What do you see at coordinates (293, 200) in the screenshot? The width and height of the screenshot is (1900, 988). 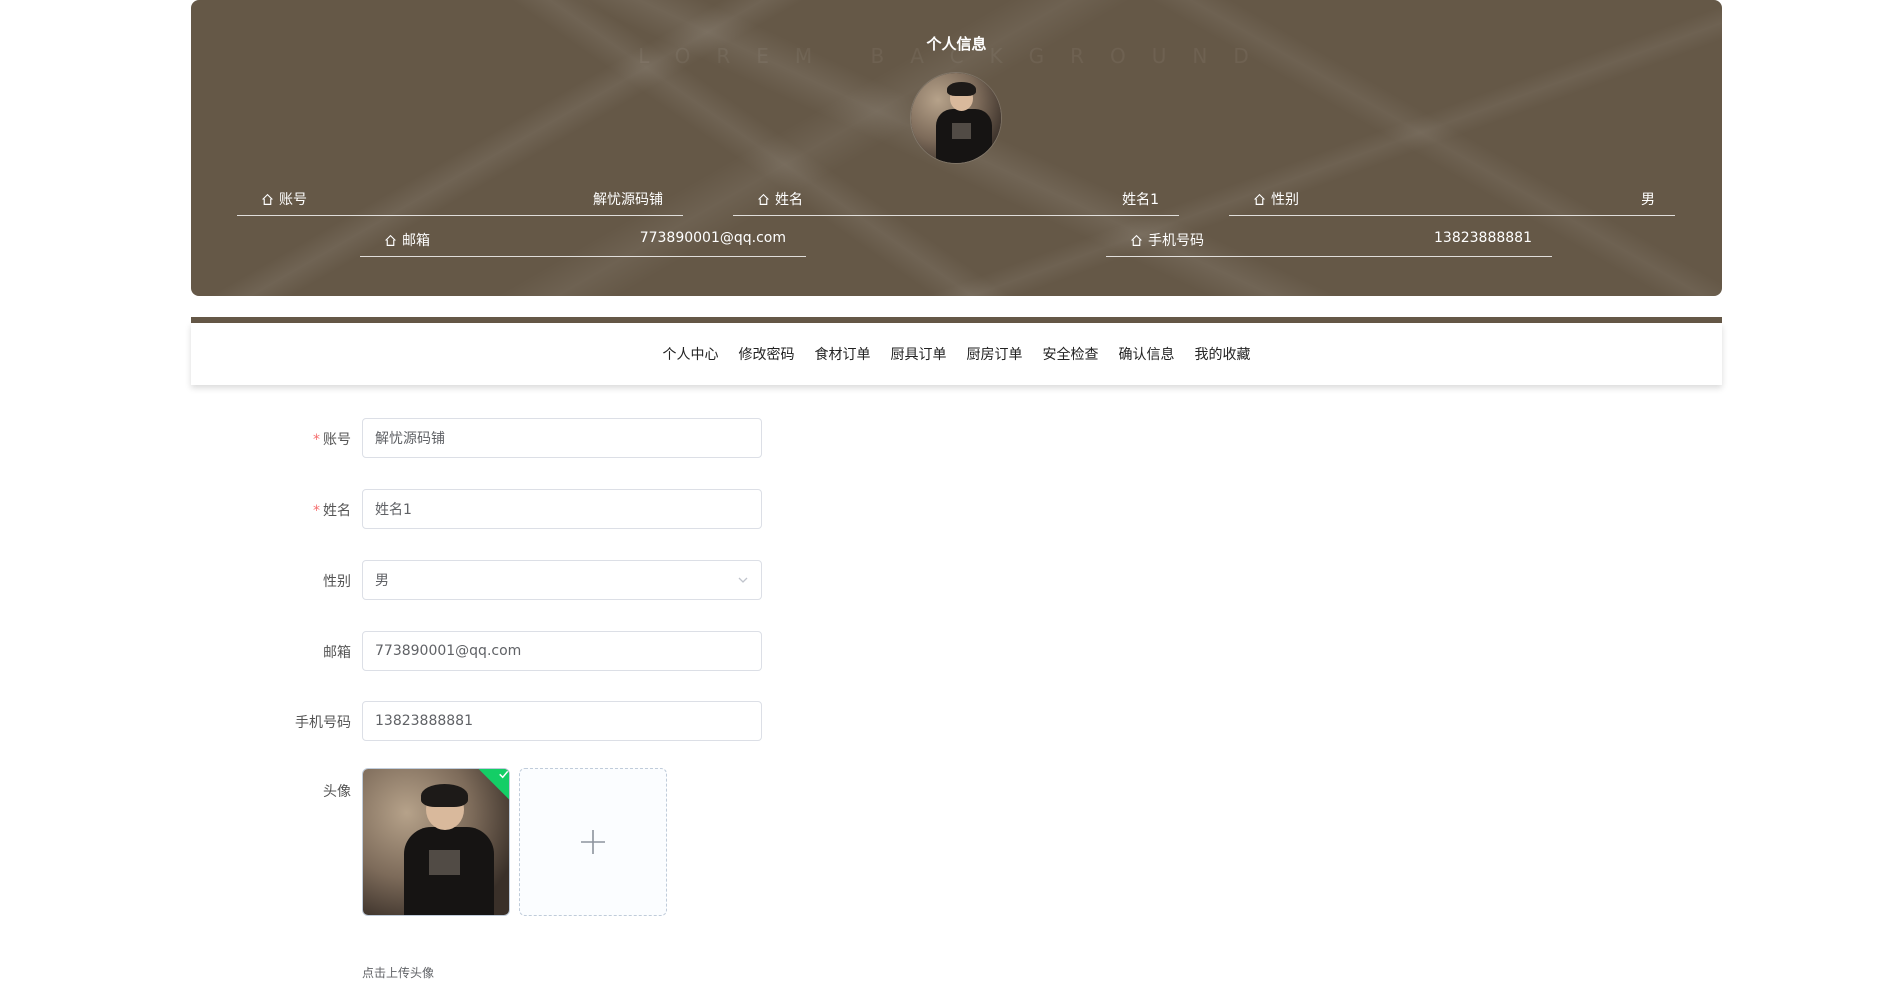 I see `info-account-label: 账号` at bounding box center [293, 200].